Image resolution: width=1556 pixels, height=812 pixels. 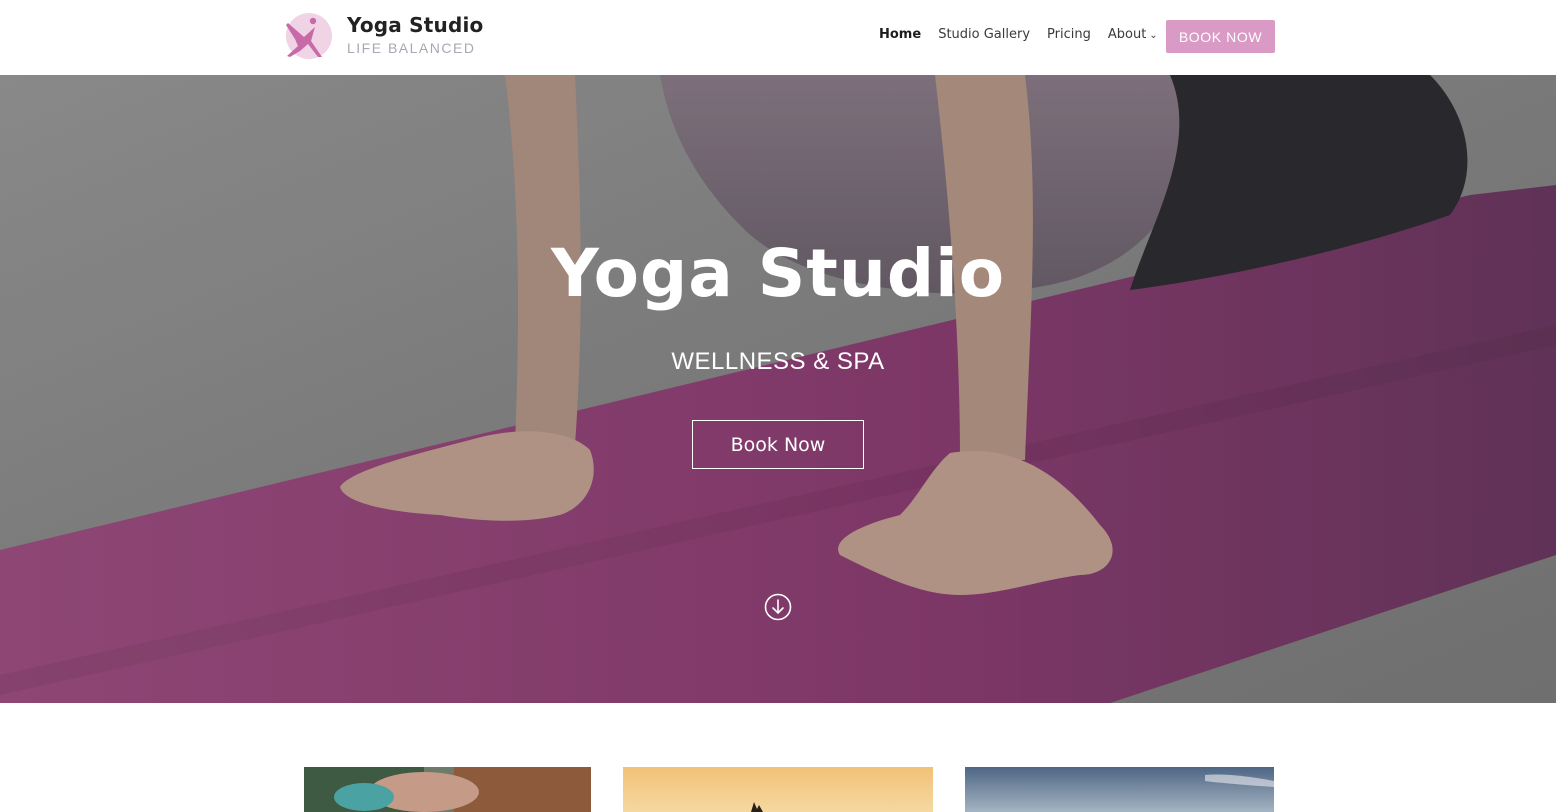 I want to click on nav-about: About ⌄, so click(x=1133, y=34).